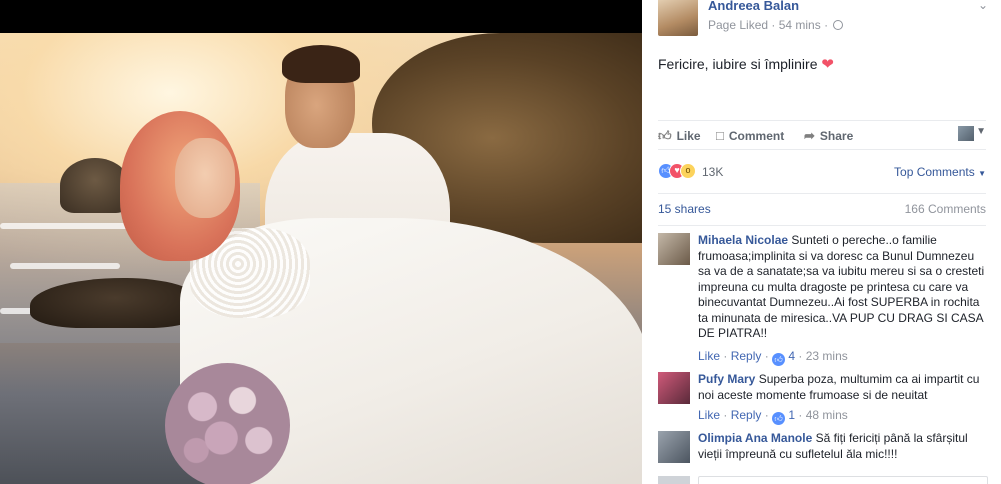  Describe the element at coordinates (688, 171) in the screenshot. I see `wow-reaction-icon: o` at that location.